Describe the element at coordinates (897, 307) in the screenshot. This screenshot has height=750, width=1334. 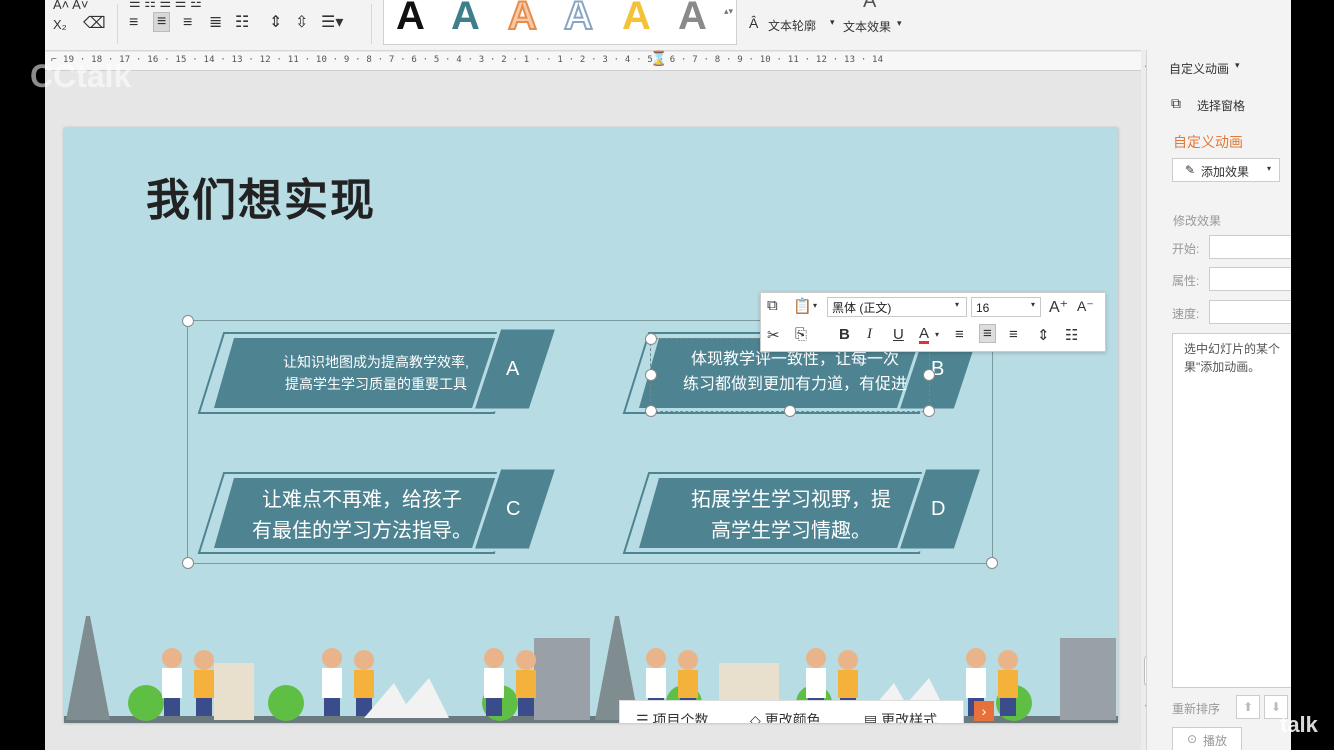
I see `font-name-select: 黑体 (正文)` at that location.